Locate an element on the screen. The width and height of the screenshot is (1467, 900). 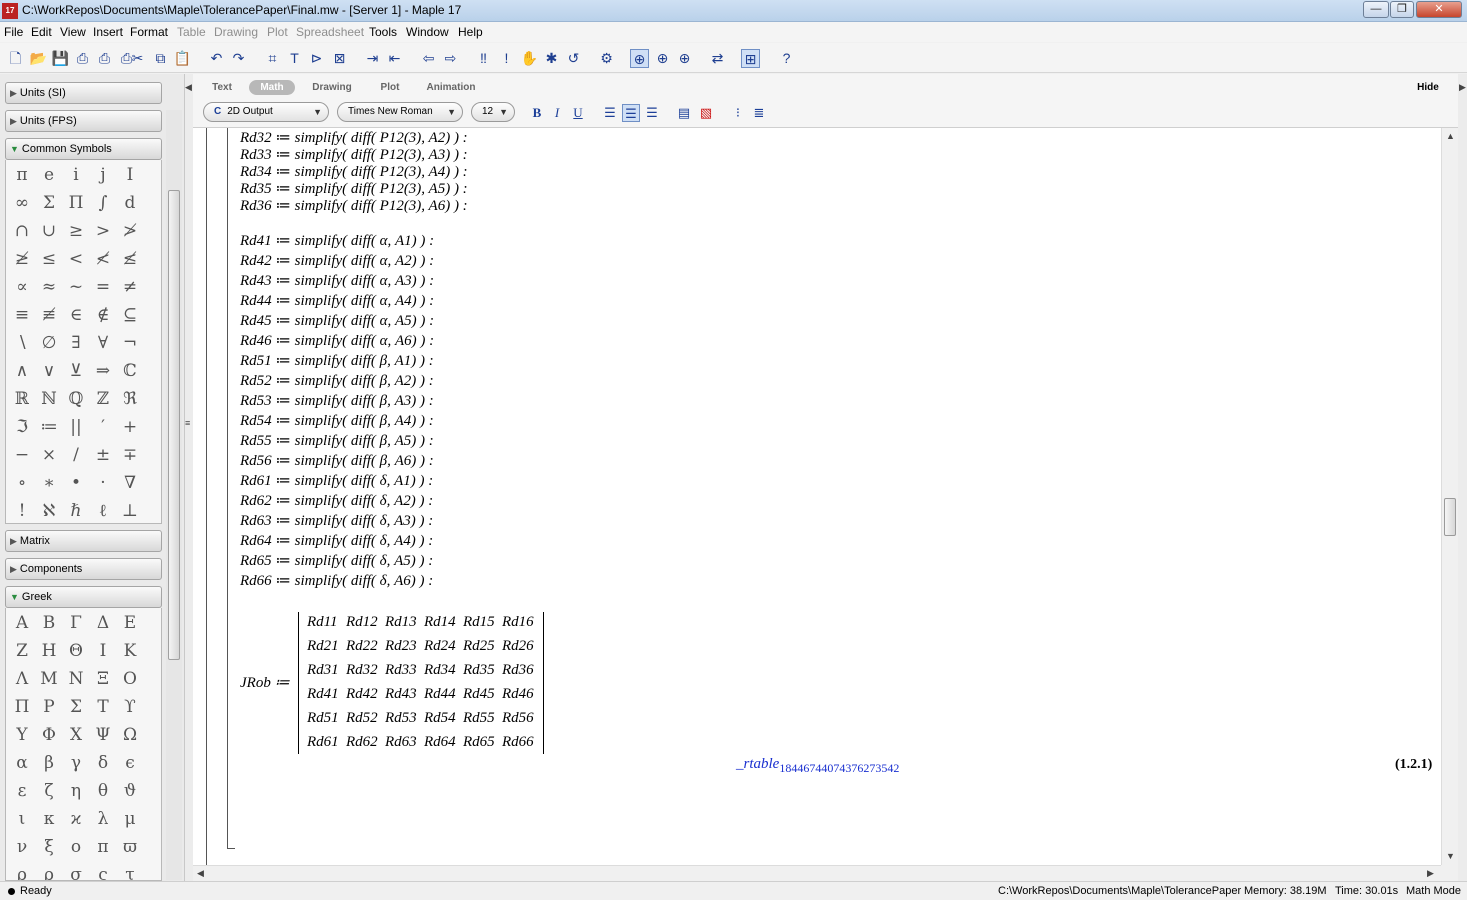
common-symbol-button: ℤ is located at coordinates (103, 399).